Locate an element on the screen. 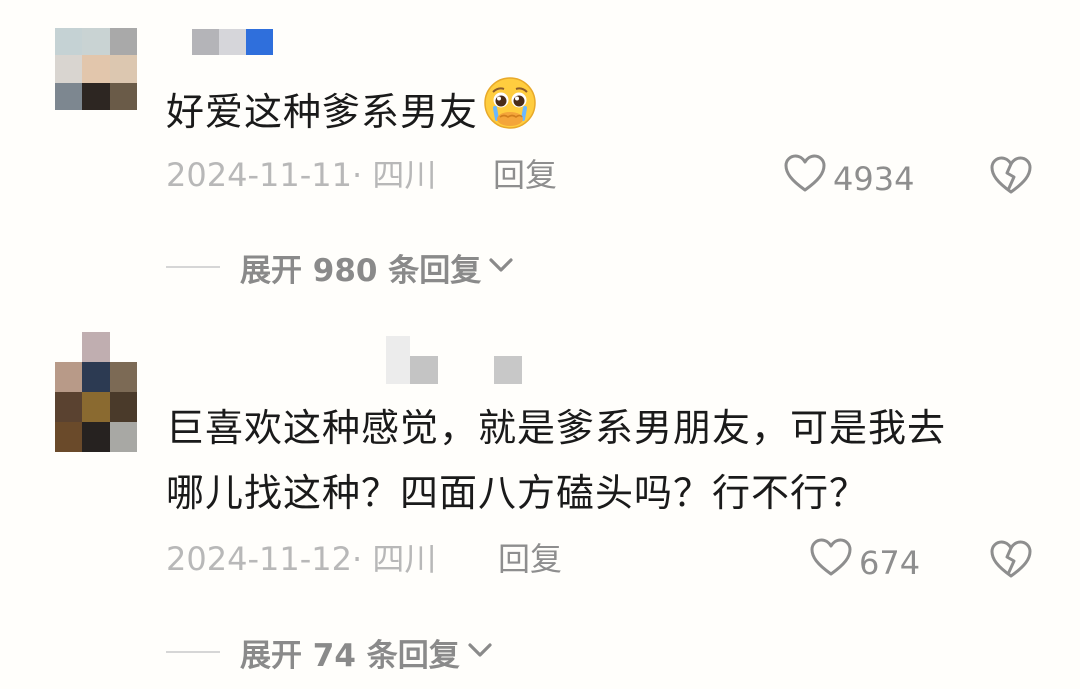 This screenshot has height=689, width=1080. comment-text: 巨喜欢这种感觉，就是爹系男朋友，可是我去 哪儿找这种？四面八方磕头吗？行不行？ is located at coordinates (556, 460).